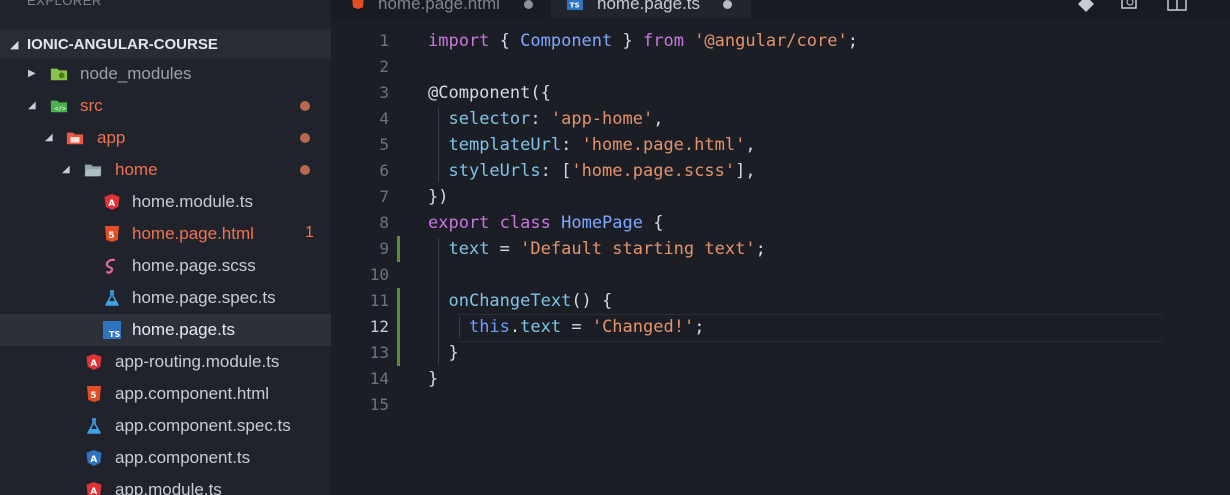 The height and width of the screenshot is (495, 1230). I want to click on tree-item-app-component-spec: app.component.spec.ts, so click(165, 426).